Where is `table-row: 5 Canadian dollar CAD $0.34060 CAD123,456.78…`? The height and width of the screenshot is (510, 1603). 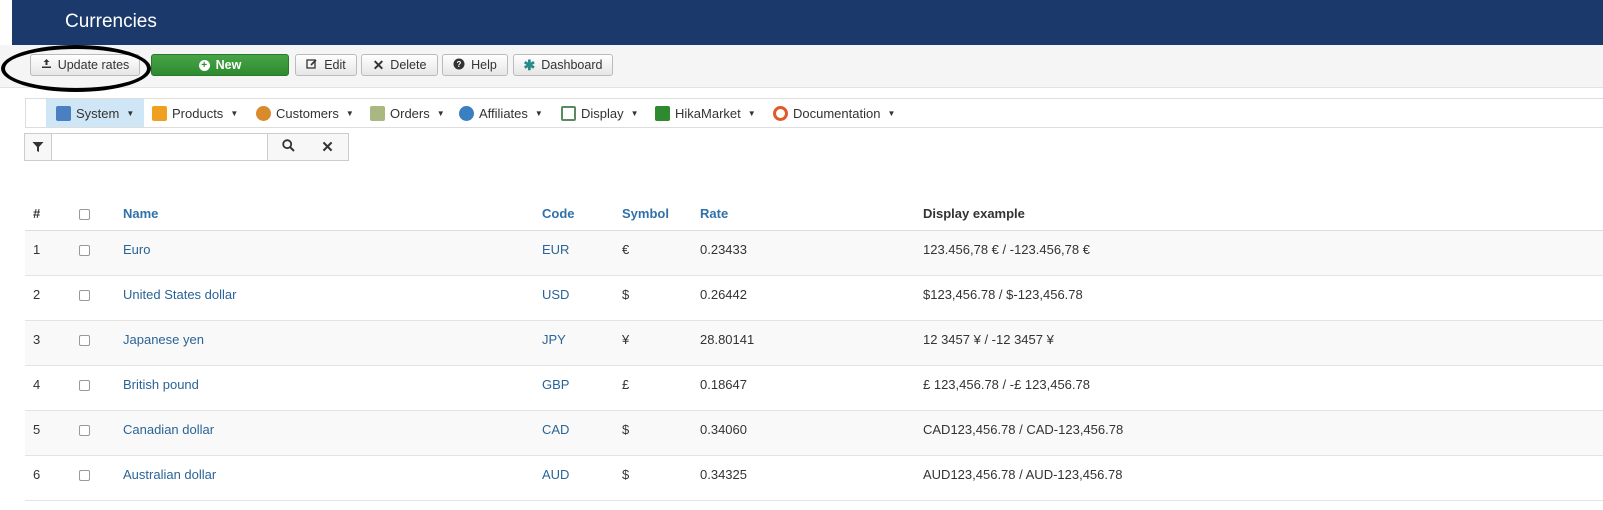 table-row: 5 Canadian dollar CAD $0.34060 CAD123,456.78… is located at coordinates (814, 433).